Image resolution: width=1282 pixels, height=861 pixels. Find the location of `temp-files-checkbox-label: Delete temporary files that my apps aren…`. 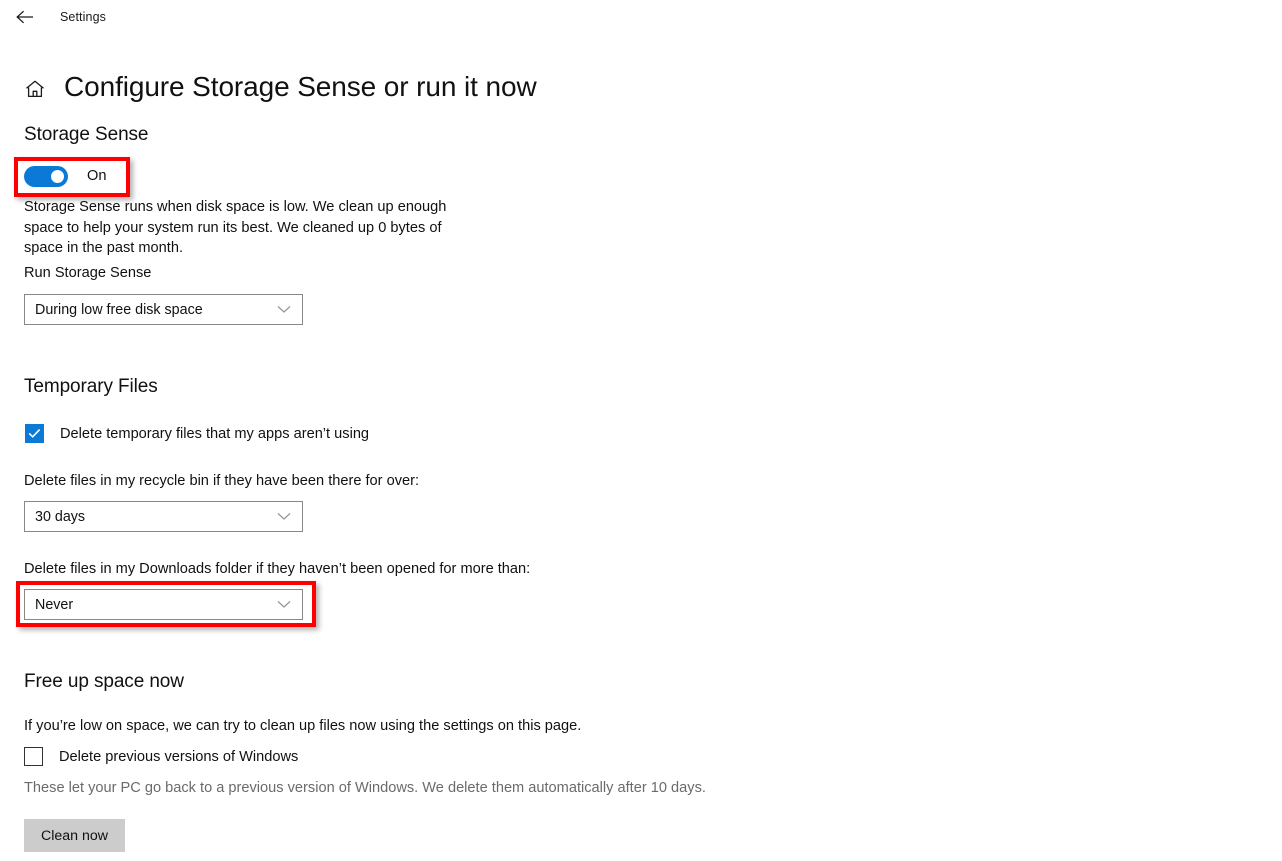

temp-files-checkbox-label: Delete temporary files that my apps aren… is located at coordinates (215, 433).